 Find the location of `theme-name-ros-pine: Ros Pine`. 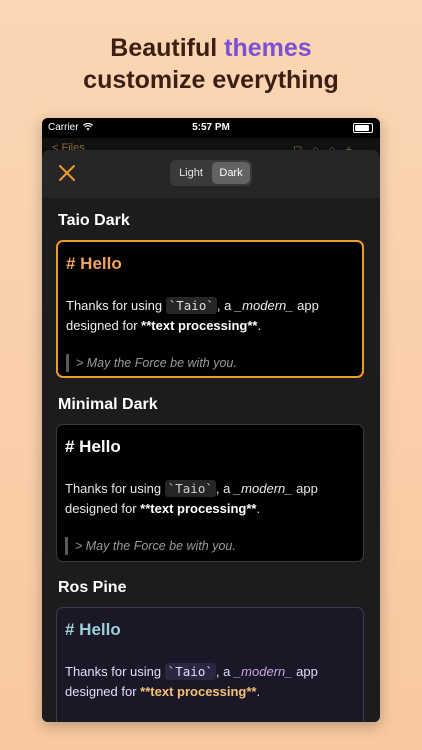

theme-name-ros-pine: Ros Pine is located at coordinates (92, 587).